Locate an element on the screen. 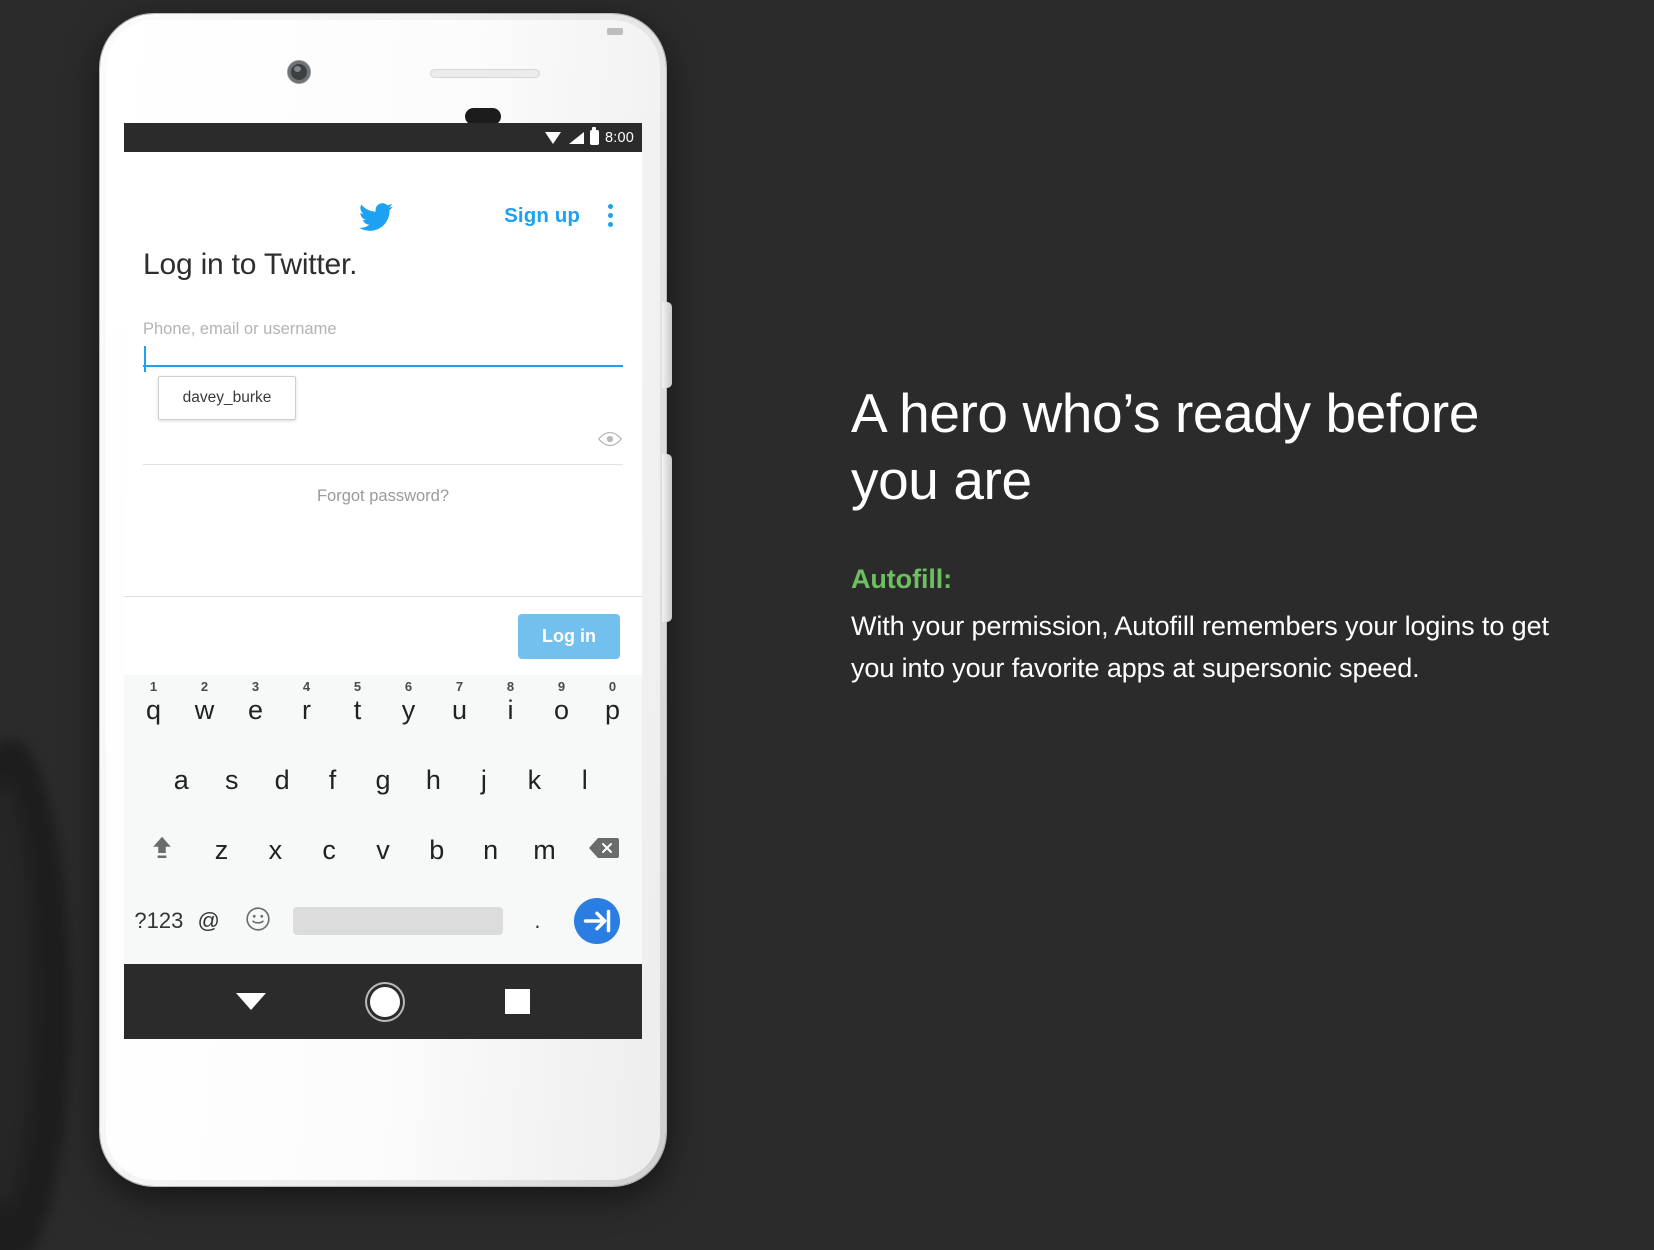 This screenshot has height=1250, width=1654. key-label: e is located at coordinates (255, 709).